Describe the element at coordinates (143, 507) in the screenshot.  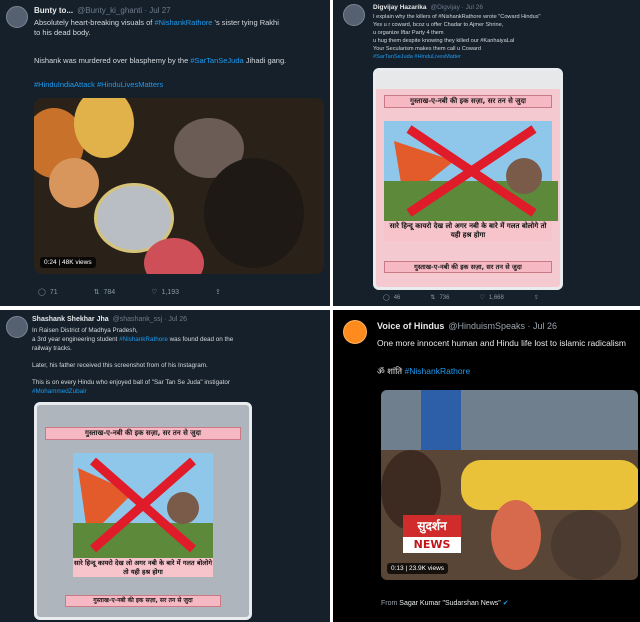
I see `saffron-flag-cross` at that location.